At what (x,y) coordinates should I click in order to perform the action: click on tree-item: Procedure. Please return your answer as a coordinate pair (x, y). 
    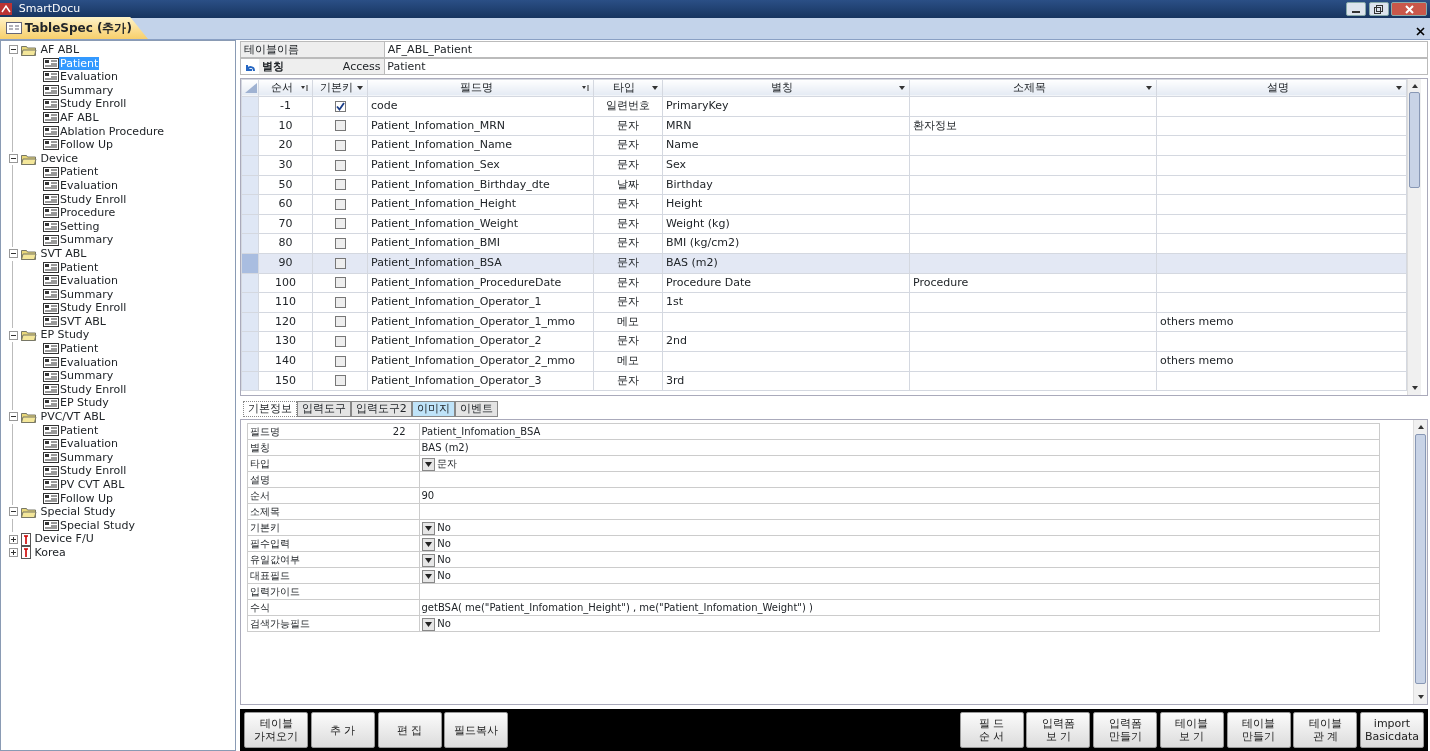
    Looking at the image, I should click on (88, 213).